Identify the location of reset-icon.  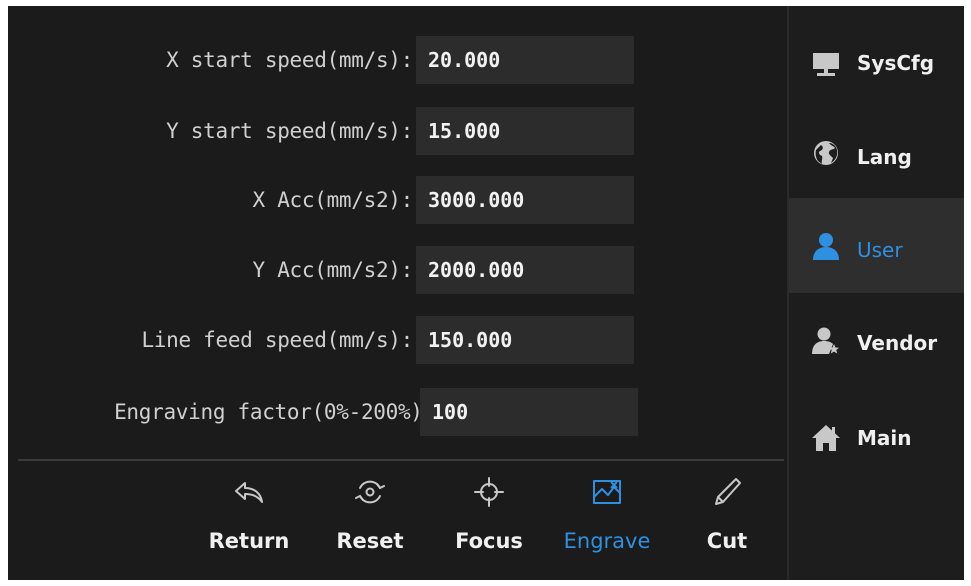
(370, 495).